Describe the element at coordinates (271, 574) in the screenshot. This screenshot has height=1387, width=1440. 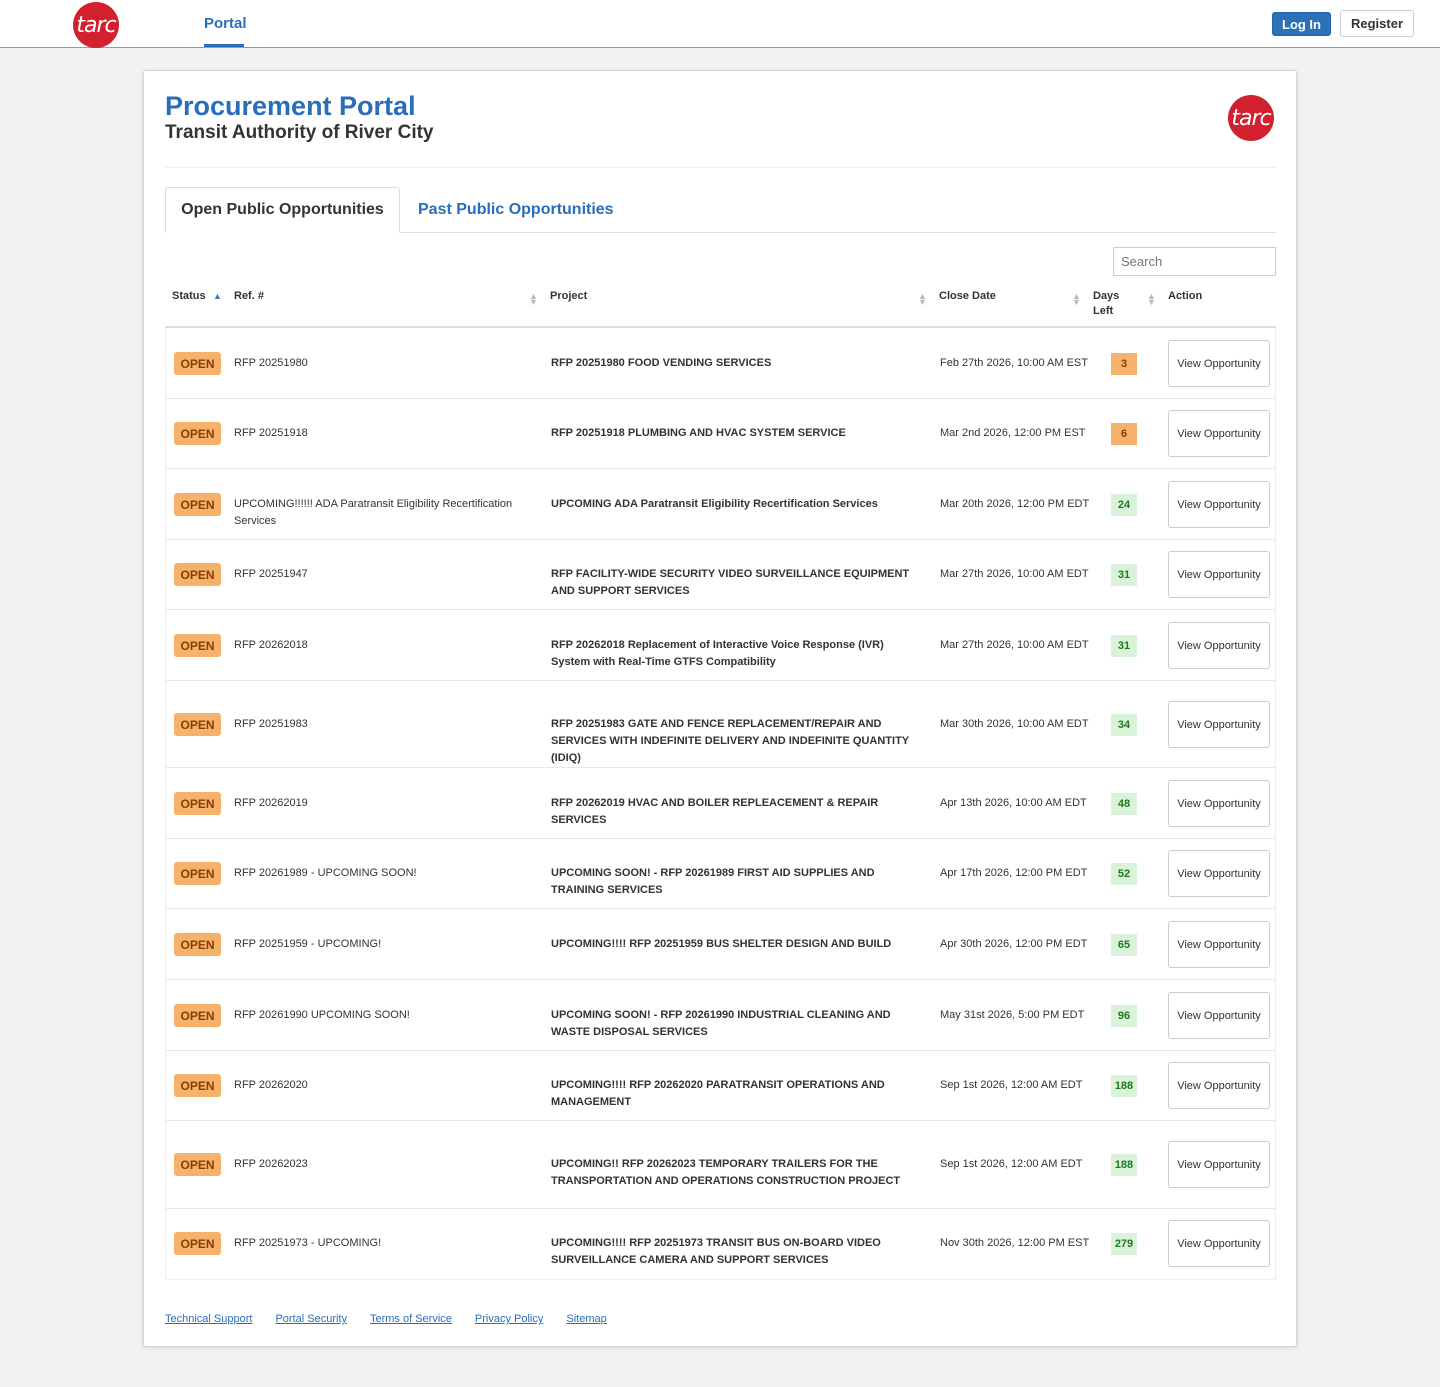
I see `ref-number: RFP 20251947` at that location.